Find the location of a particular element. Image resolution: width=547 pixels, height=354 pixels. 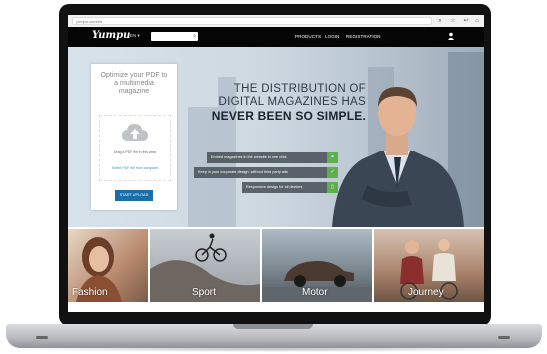

category-tile-sport: Sport is located at coordinates (205, 265).